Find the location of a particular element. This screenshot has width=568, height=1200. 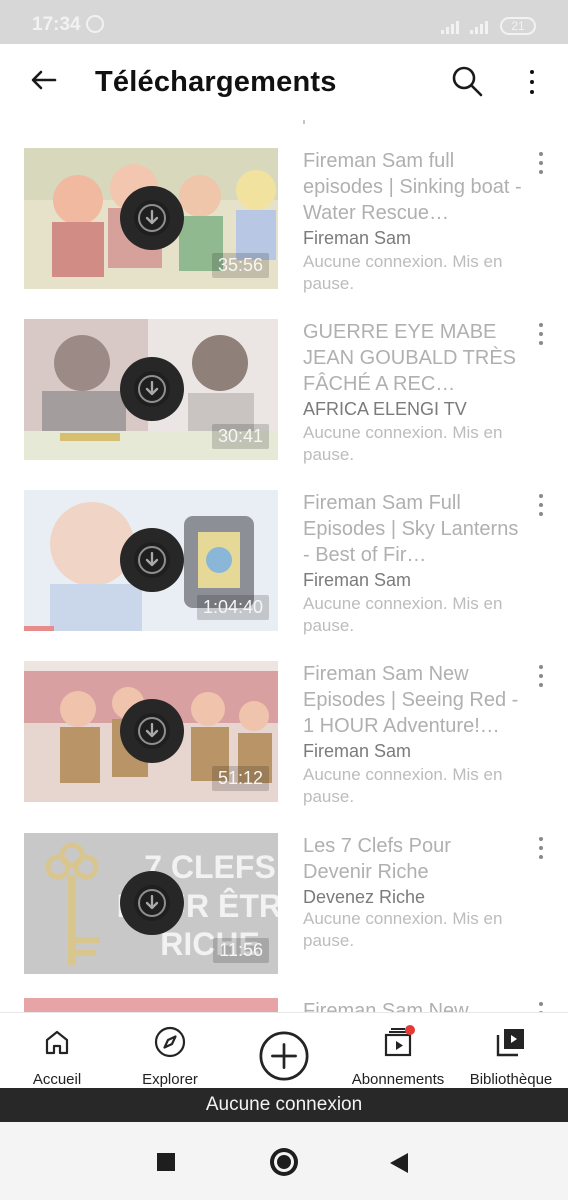

nav-library-label: Bibliothèque is located at coordinates (511, 1079).